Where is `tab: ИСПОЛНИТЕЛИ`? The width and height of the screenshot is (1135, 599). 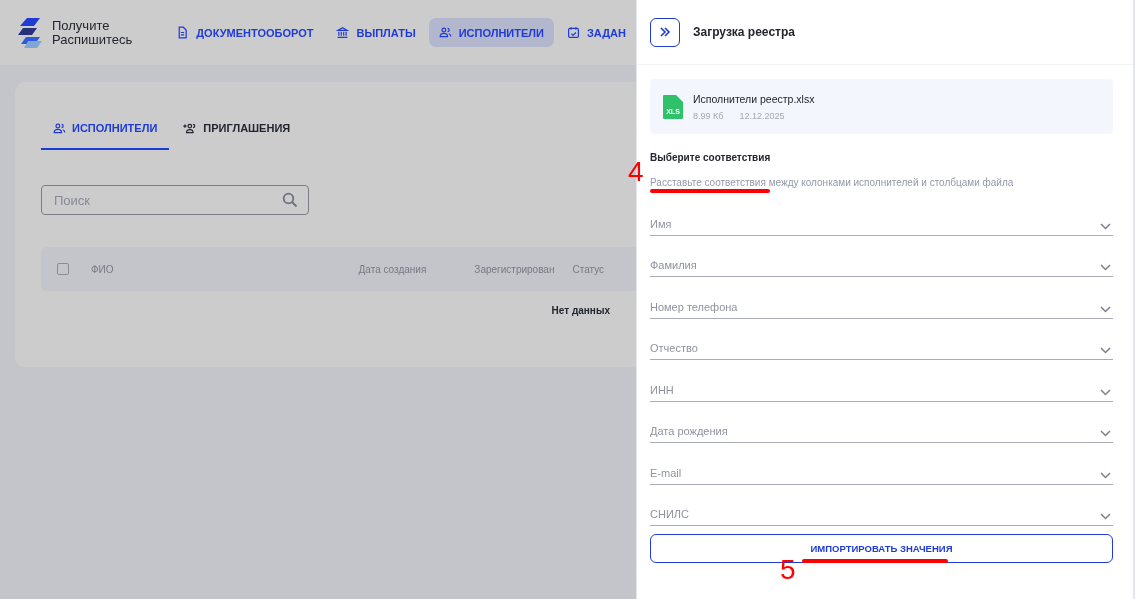
tab: ИСПОЛНИТЕЛИ is located at coordinates (105, 129).